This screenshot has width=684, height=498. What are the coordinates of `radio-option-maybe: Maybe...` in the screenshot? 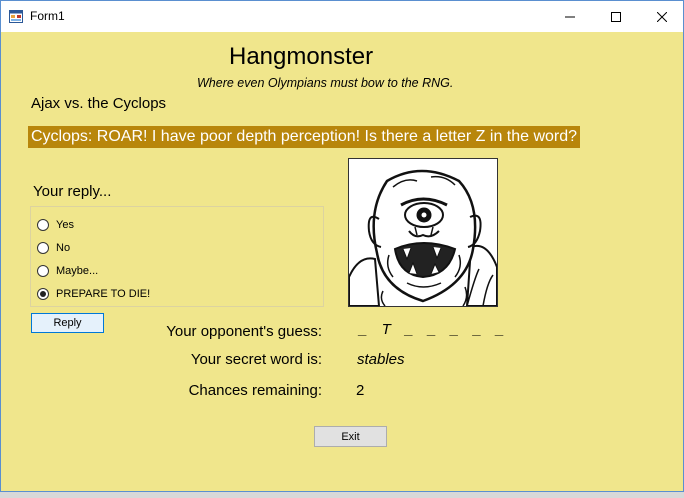 It's located at (67, 271).